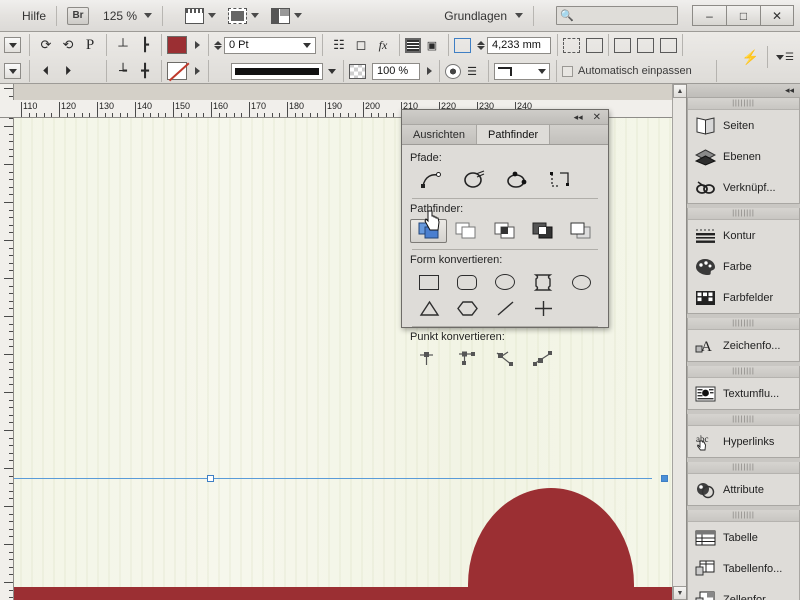 This screenshot has height=600, width=800. Describe the element at coordinates (429, 282) in the screenshot. I see `rectangle-icon` at that location.